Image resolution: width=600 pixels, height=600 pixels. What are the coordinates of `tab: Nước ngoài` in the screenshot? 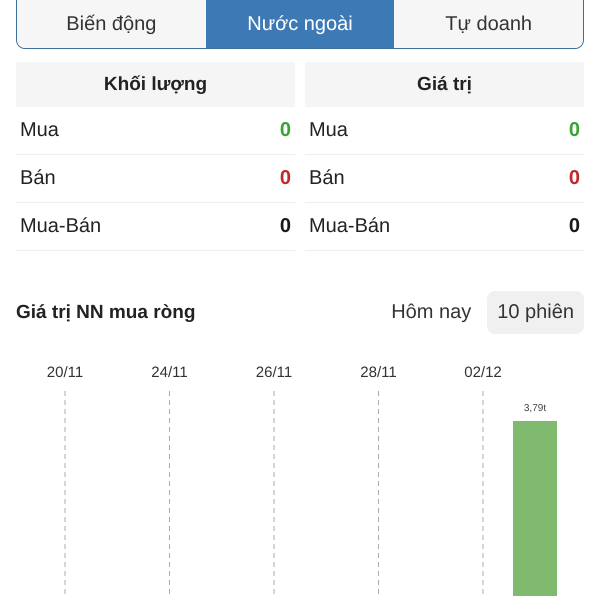 It's located at (300, 24).